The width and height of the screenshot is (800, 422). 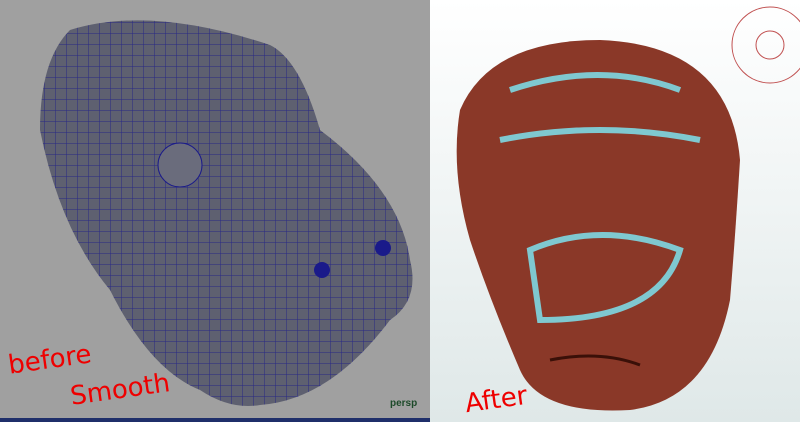 What do you see at coordinates (404, 403) in the screenshot?
I see `camera-label: persp` at bounding box center [404, 403].